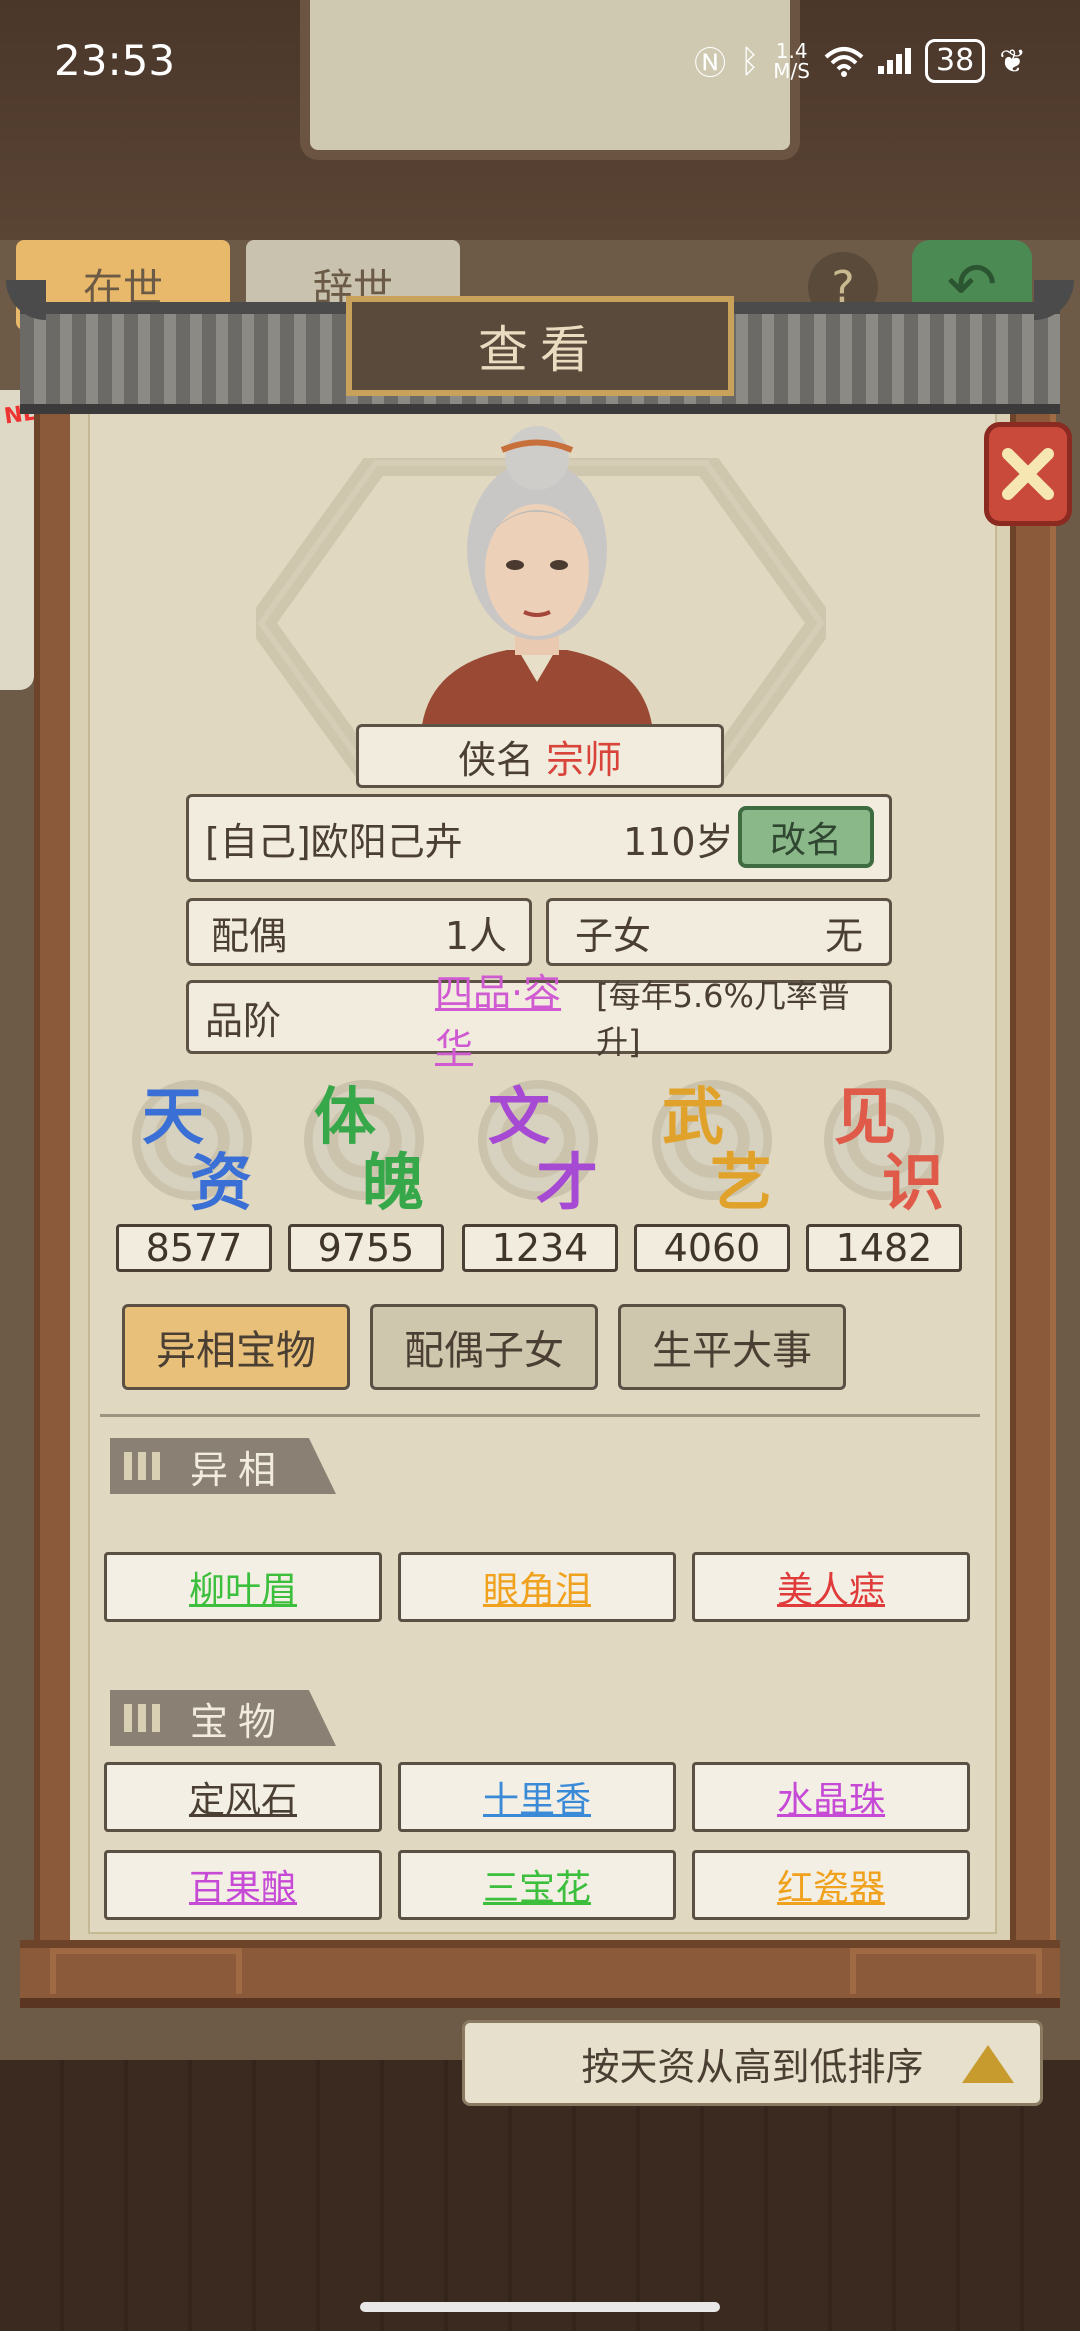  Describe the element at coordinates (236, 1347) in the screenshot. I see `tab-features-treasures: 异相宝物` at that location.